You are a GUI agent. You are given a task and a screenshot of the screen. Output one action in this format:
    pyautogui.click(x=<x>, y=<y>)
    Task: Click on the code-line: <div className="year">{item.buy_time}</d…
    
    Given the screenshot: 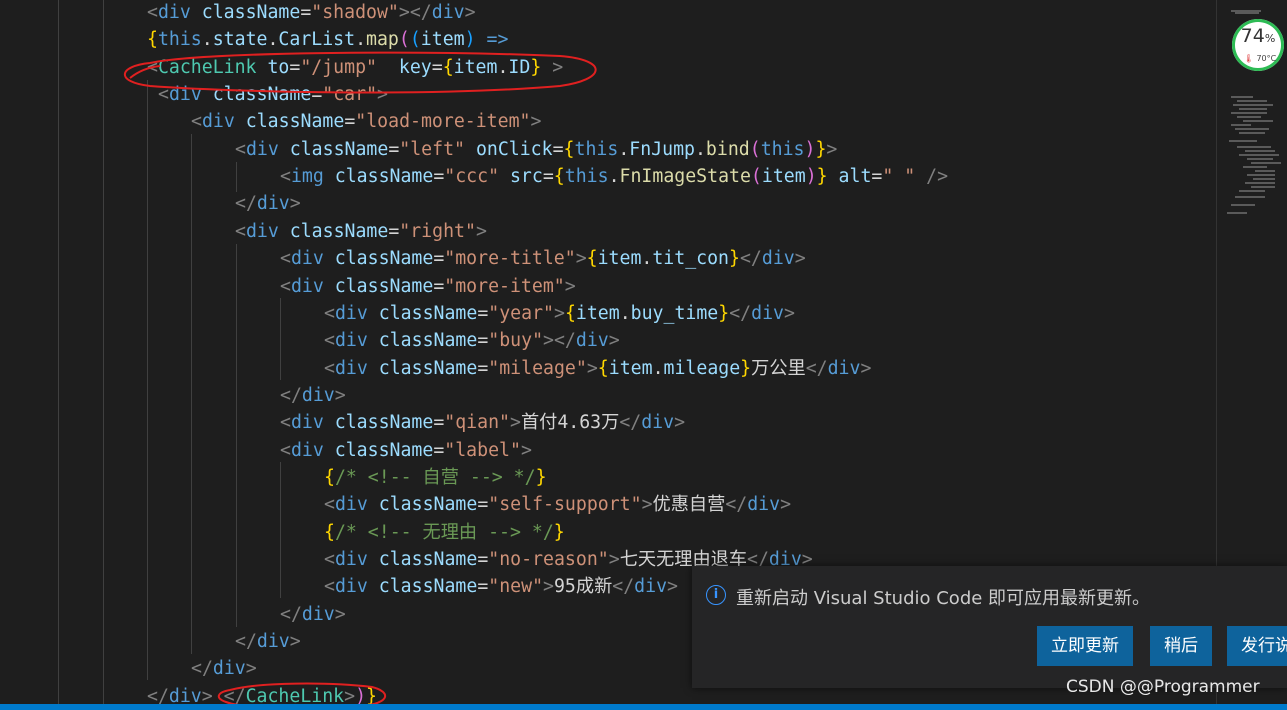 What is the action you would take?
    pyautogui.click(x=559, y=313)
    